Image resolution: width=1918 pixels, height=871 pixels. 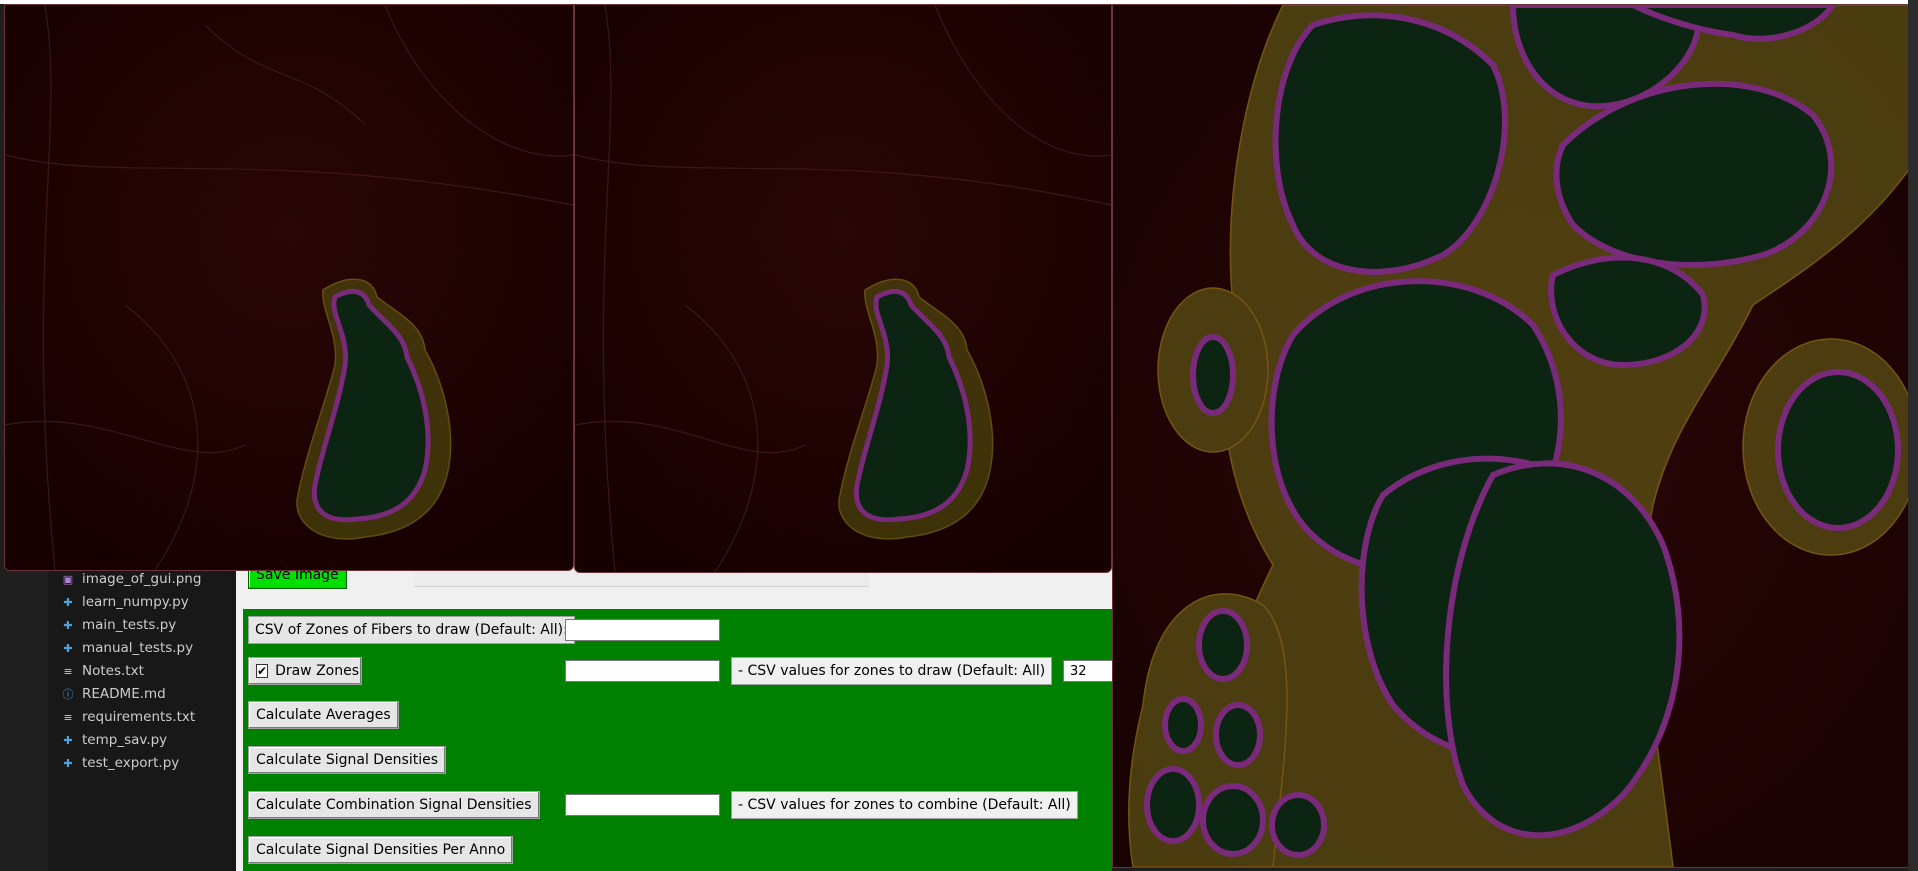 What do you see at coordinates (131, 763) in the screenshot?
I see `file-name: test_export.py` at bounding box center [131, 763].